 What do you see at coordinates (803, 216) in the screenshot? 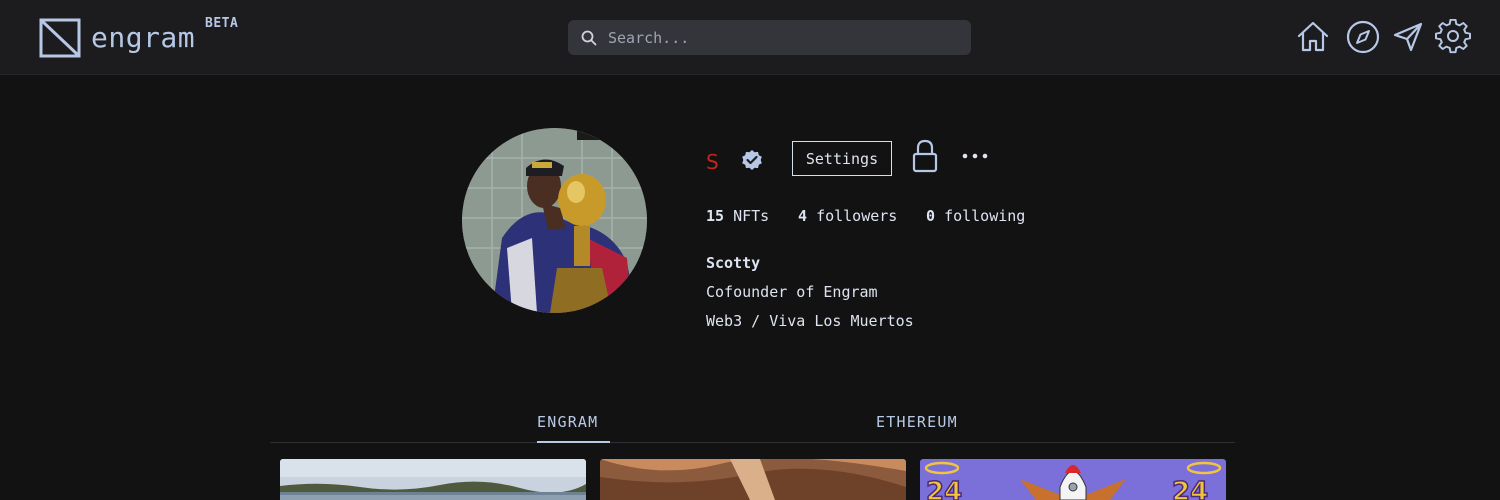
I see `stat-value: 4` at bounding box center [803, 216].